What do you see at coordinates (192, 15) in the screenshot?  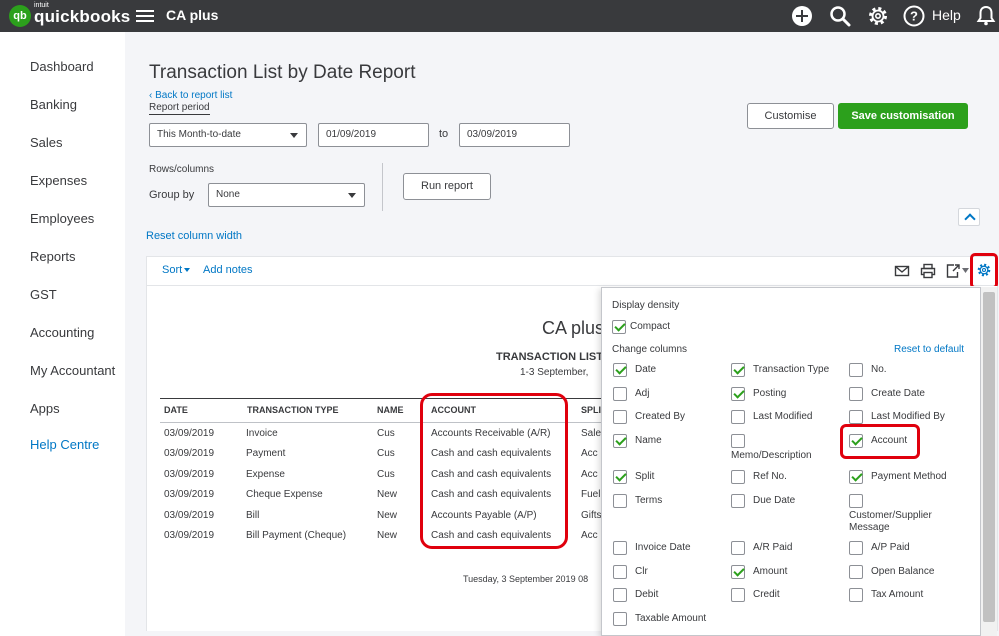 I see `company-name: CA plus` at bounding box center [192, 15].